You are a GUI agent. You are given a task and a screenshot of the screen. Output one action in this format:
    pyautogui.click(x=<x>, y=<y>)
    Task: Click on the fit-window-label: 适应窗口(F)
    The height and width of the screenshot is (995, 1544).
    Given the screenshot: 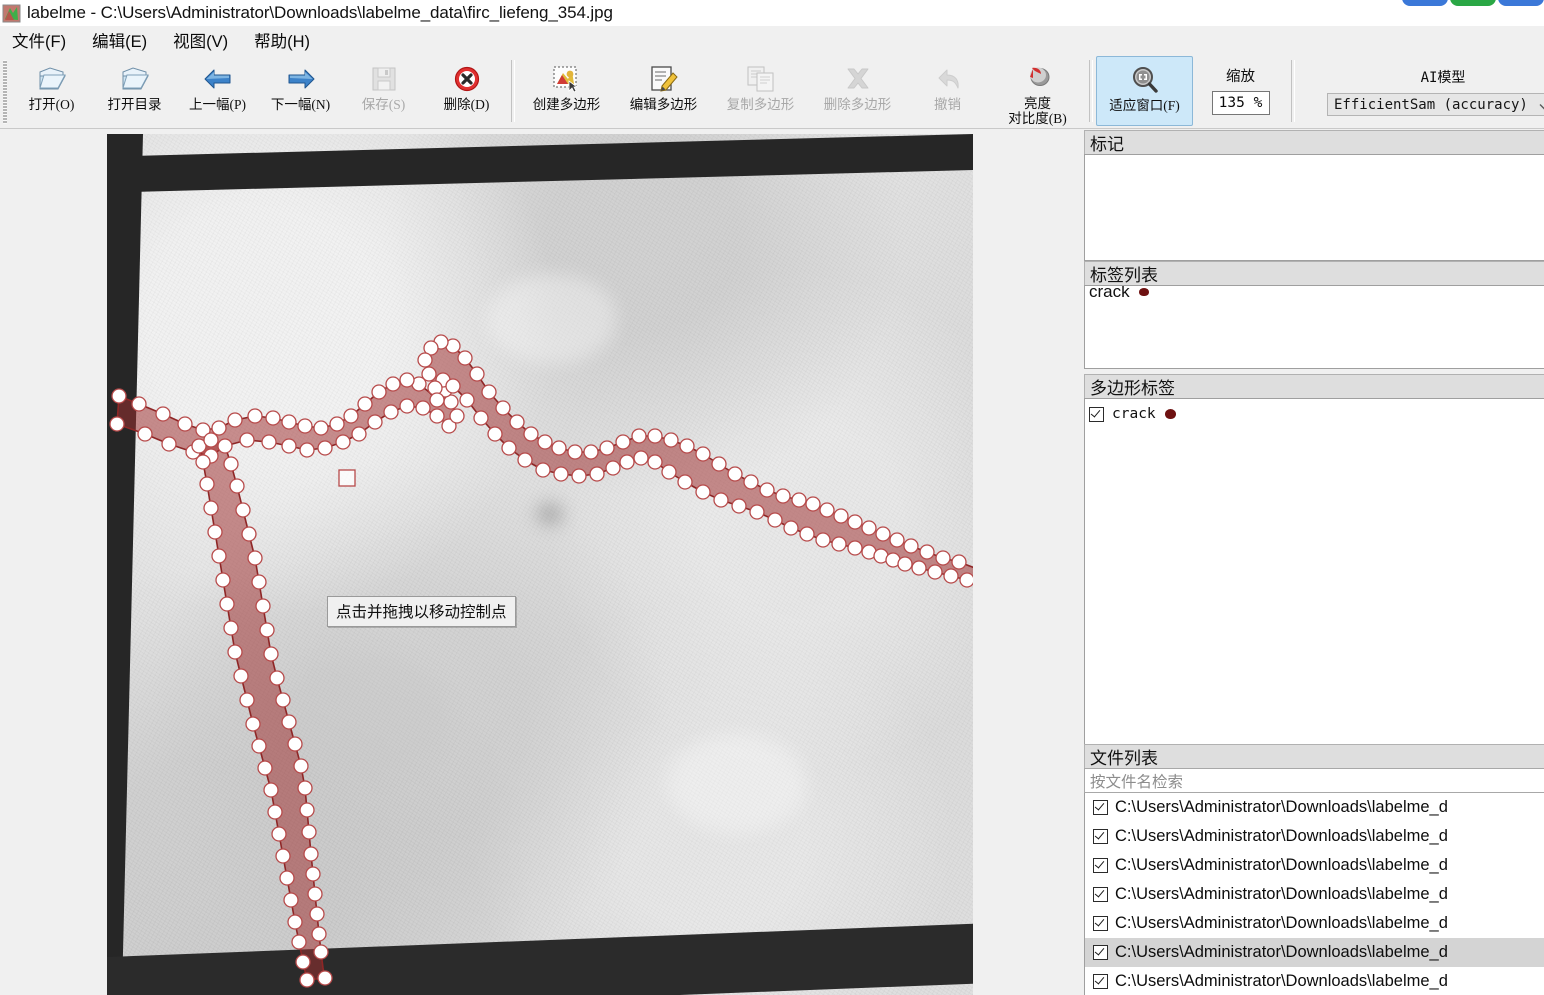 What is the action you would take?
    pyautogui.click(x=1144, y=105)
    